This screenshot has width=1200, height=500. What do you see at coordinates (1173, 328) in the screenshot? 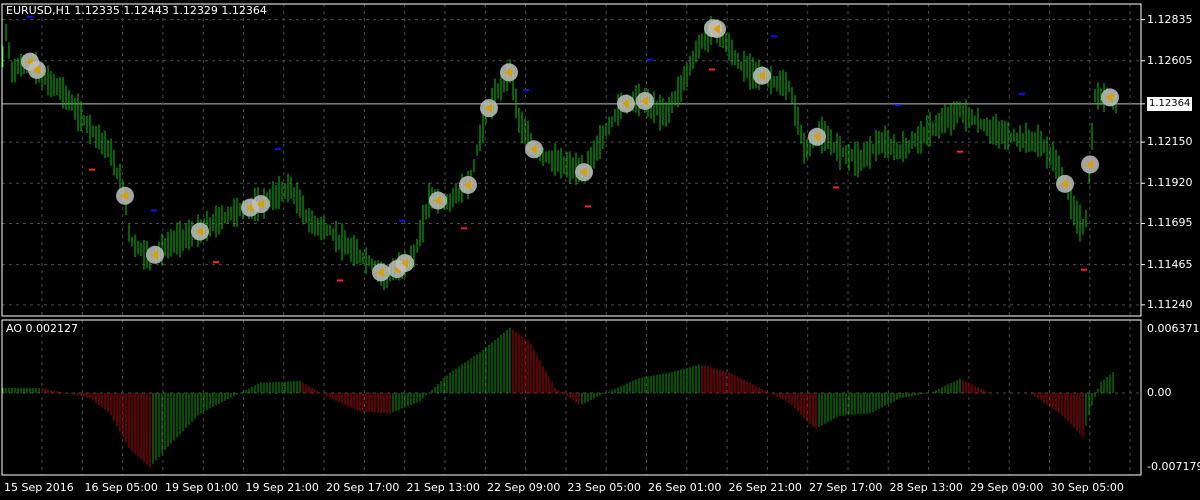
I see `ao-tick-label: 0.006371` at bounding box center [1173, 328].